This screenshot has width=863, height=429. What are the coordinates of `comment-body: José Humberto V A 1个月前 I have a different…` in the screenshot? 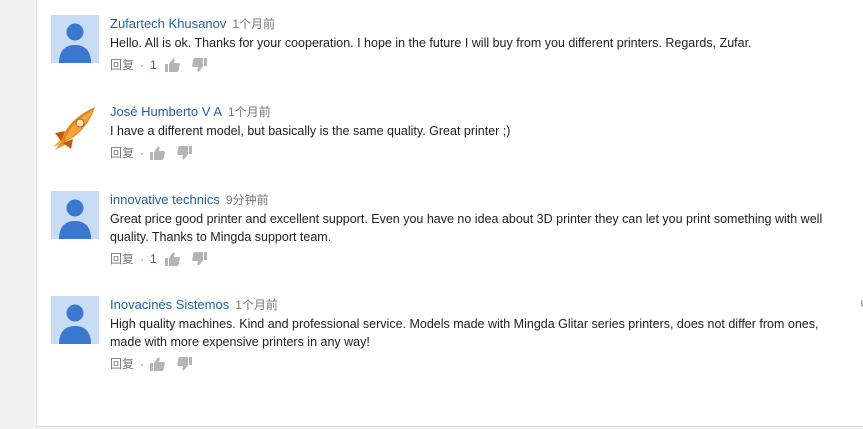 It's located at (477, 131).